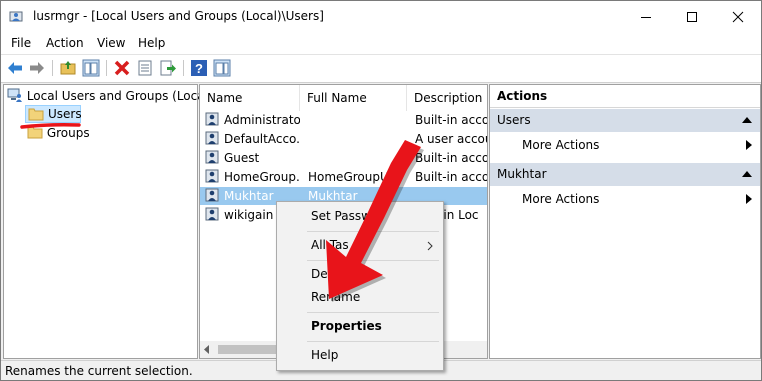 The height and width of the screenshot is (381, 762). Describe the element at coordinates (514, 120) in the screenshot. I see `section-users-label: Users` at that location.